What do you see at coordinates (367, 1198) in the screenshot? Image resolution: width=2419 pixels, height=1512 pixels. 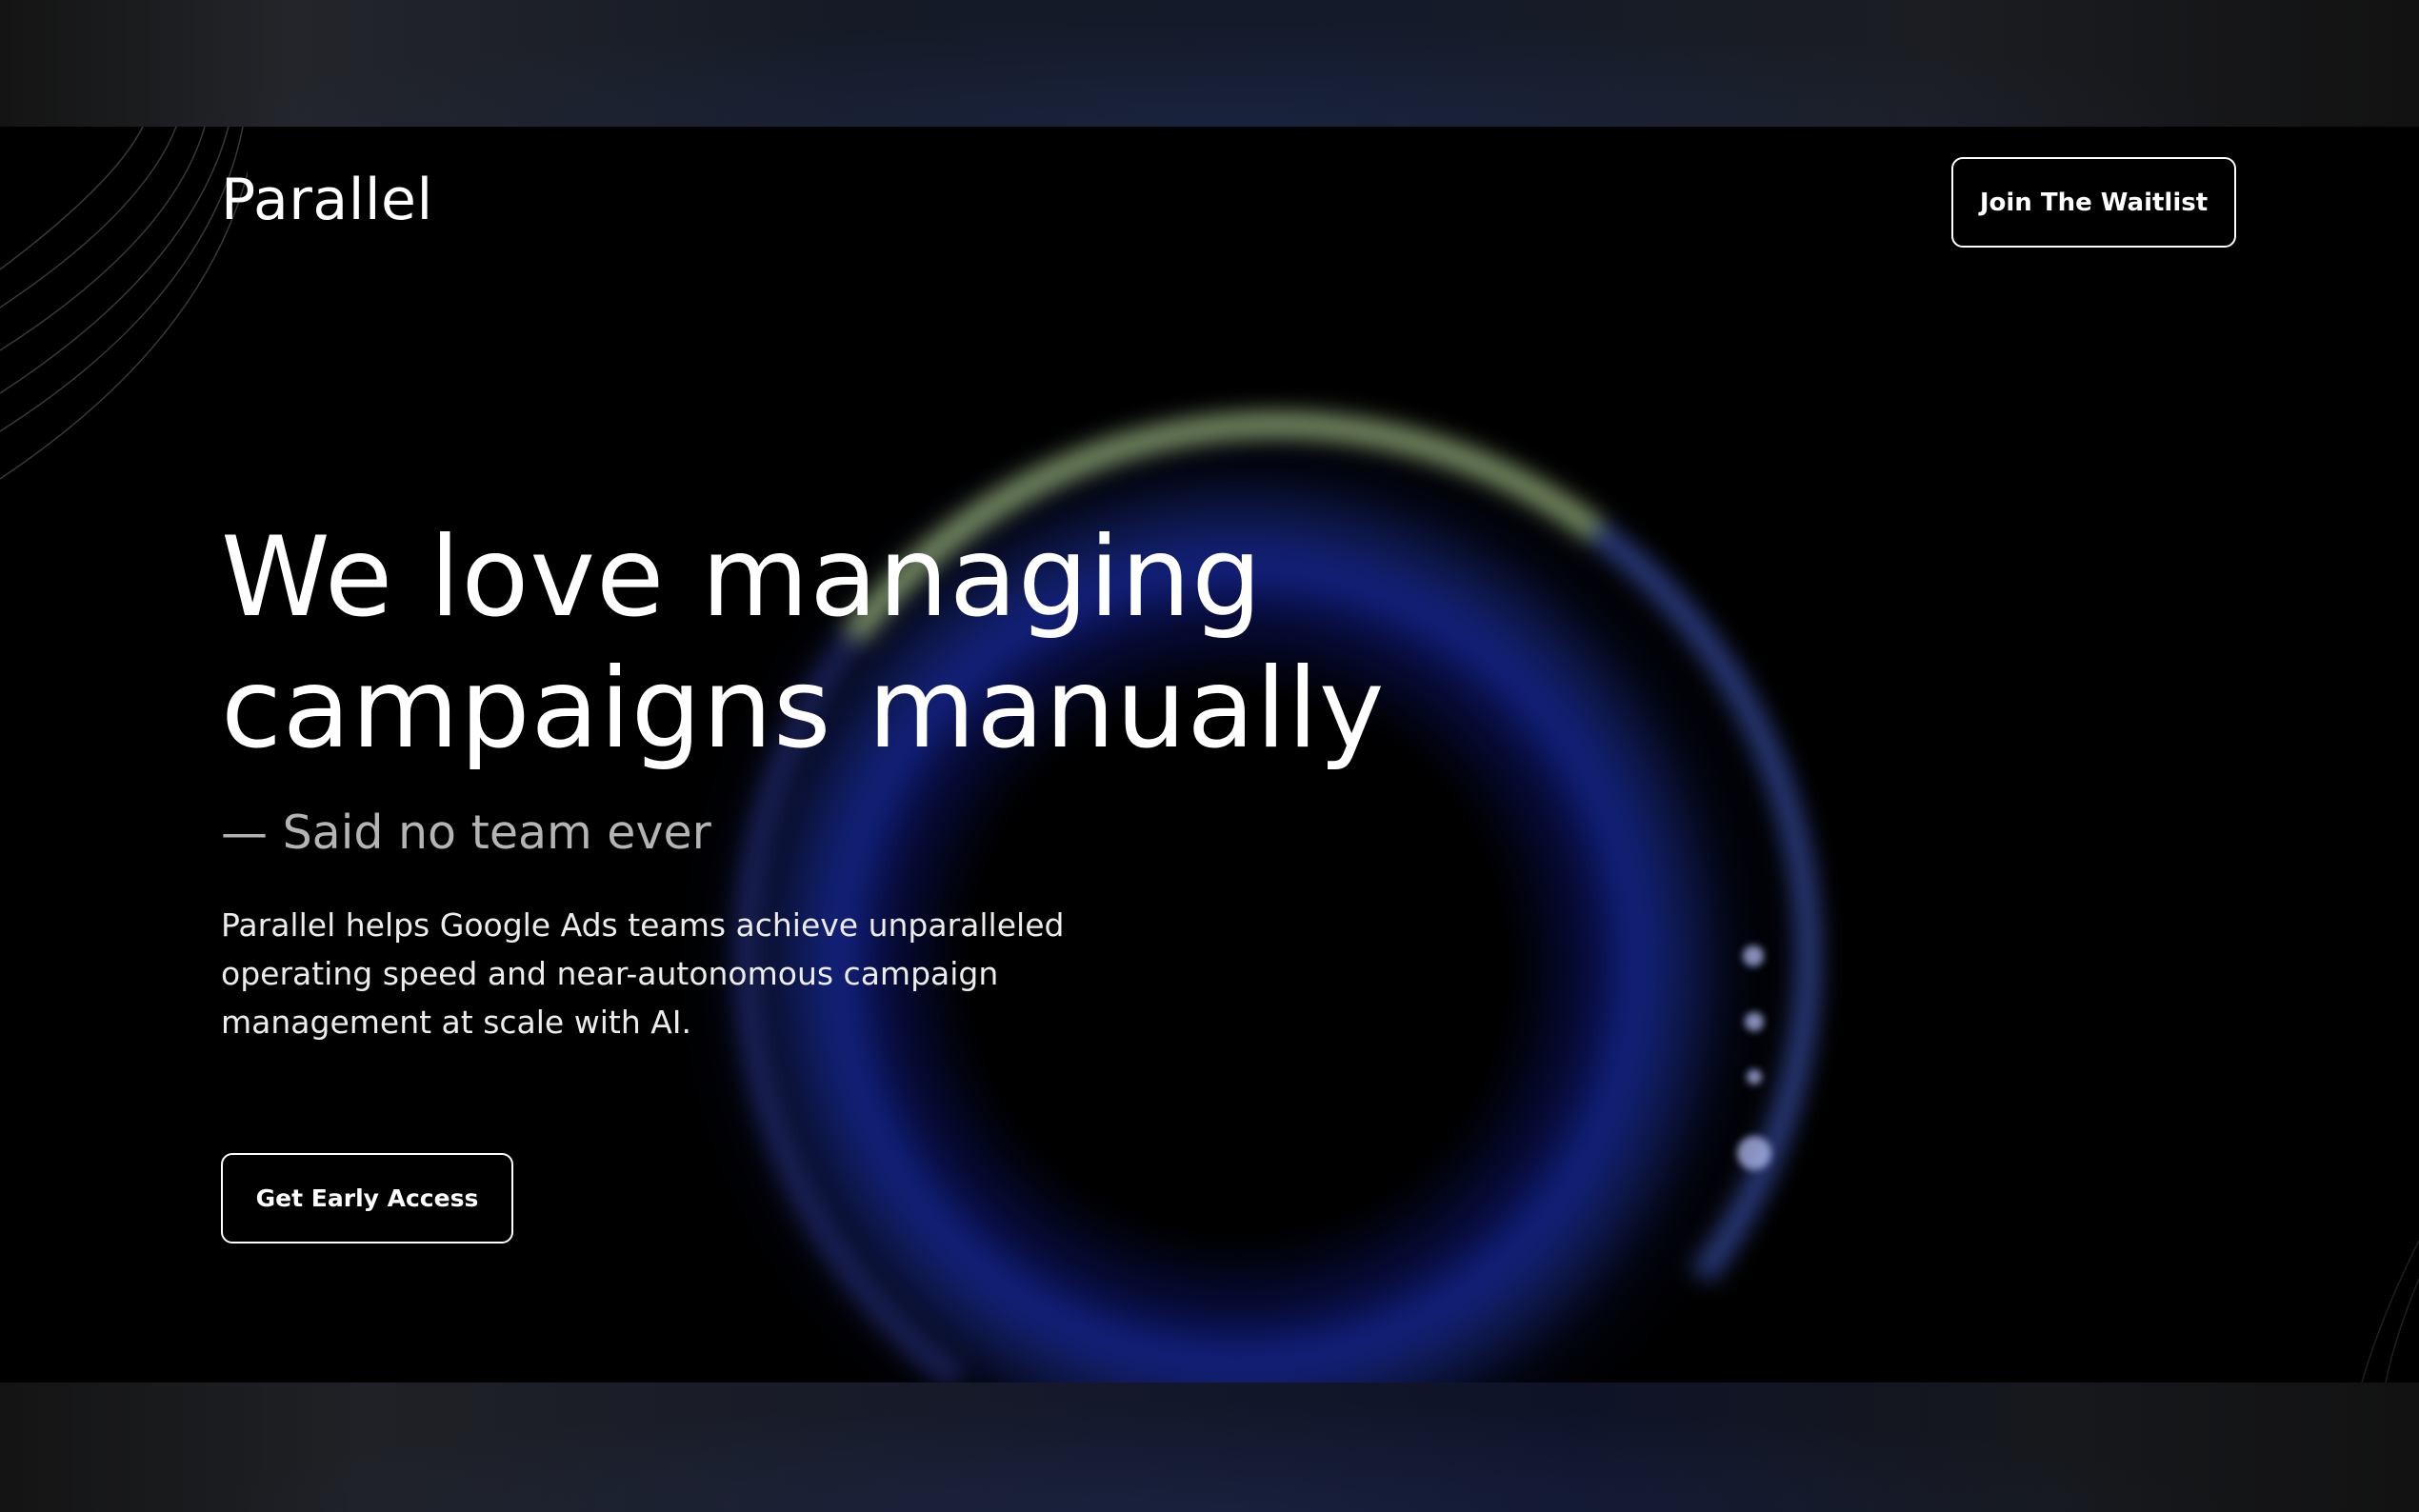 I see `get-early-access-button: Get Early Access` at bounding box center [367, 1198].